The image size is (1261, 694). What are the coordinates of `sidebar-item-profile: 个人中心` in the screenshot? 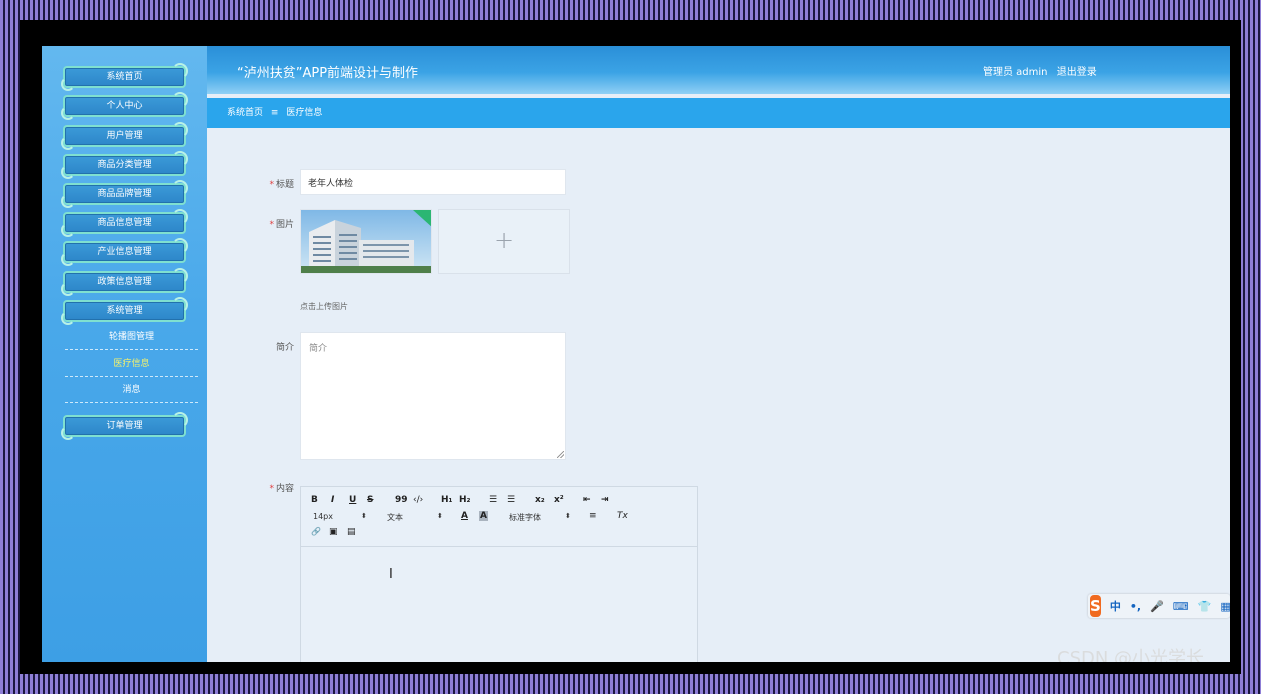 It's located at (124, 106).